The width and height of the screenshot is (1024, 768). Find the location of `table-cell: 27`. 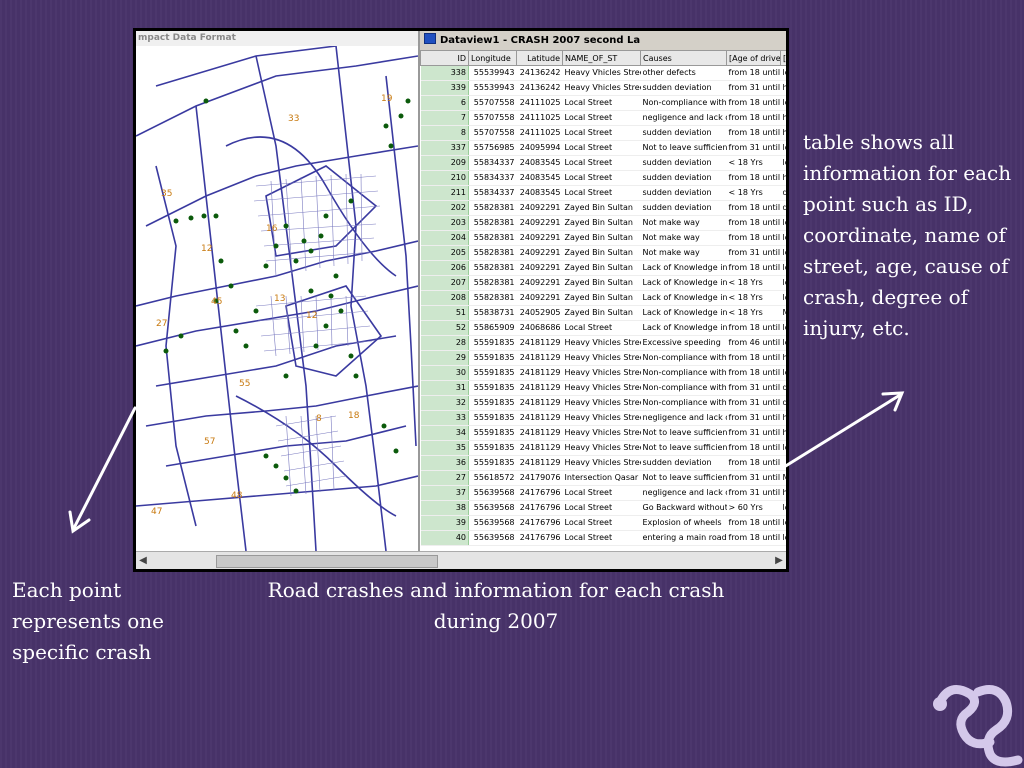

table-cell: 27 is located at coordinates (444, 478).